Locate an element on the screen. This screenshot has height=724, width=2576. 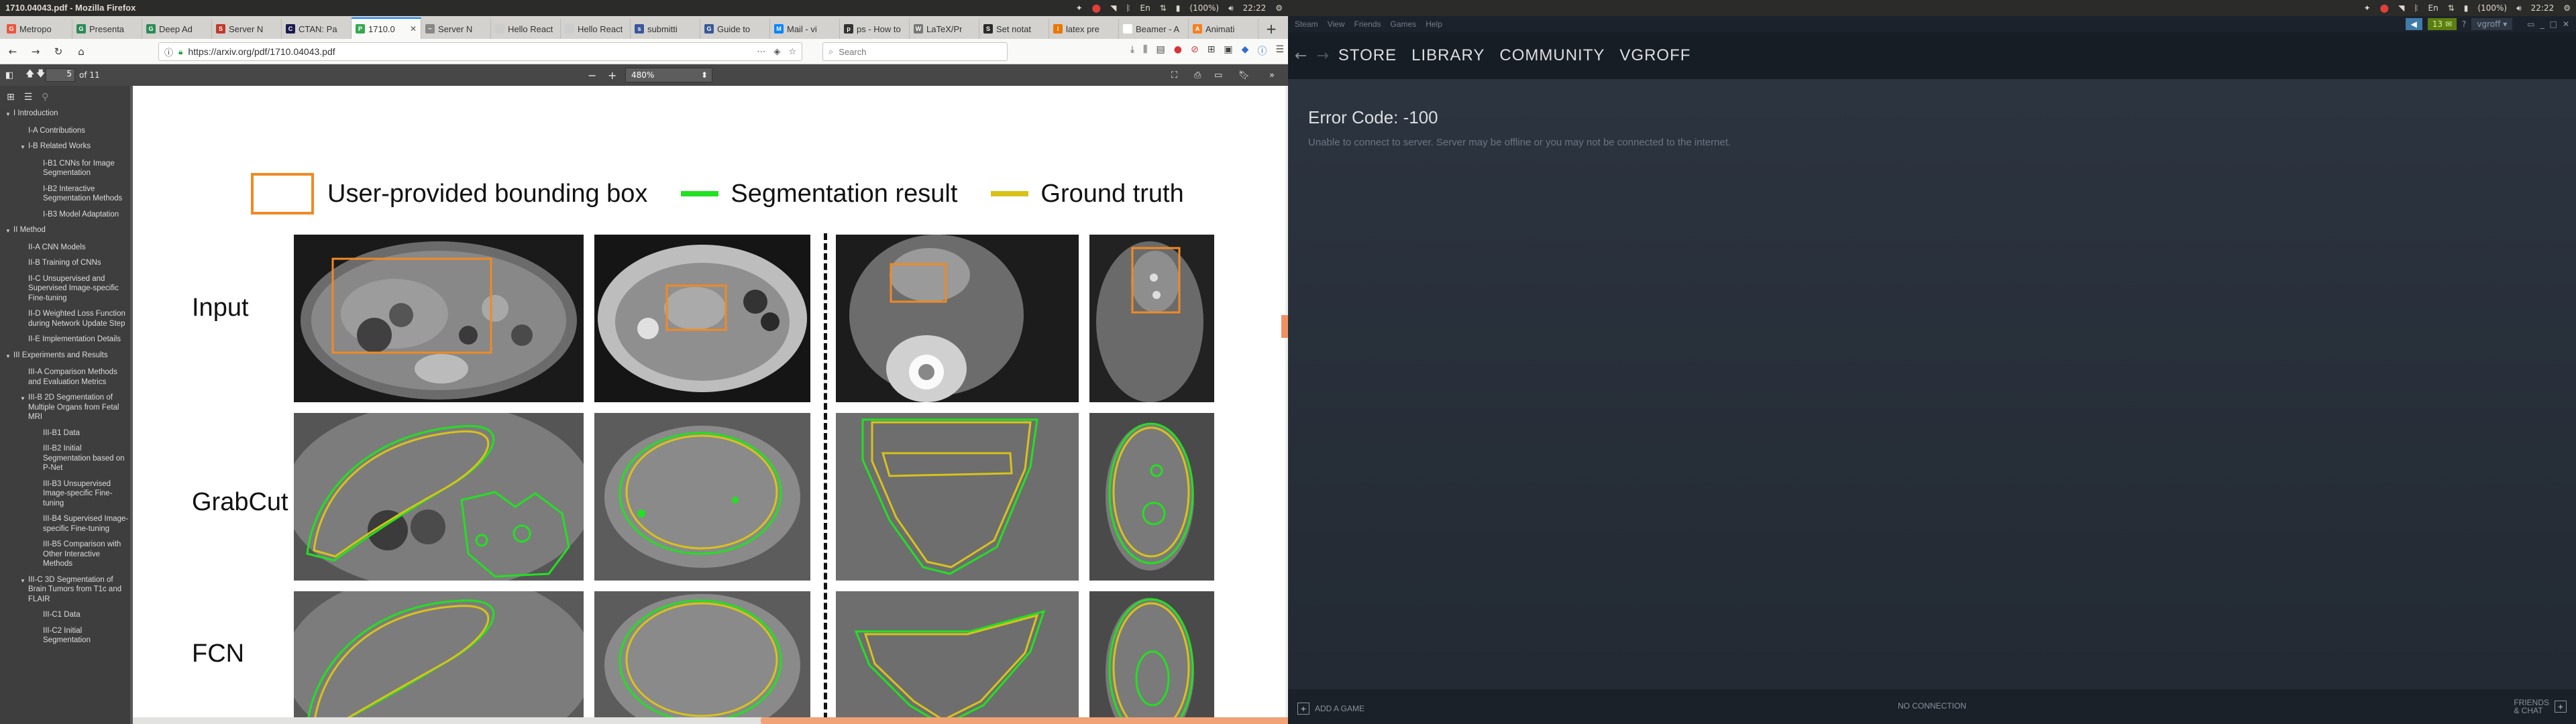
outline-item: II-A CNN Models is located at coordinates (64, 248).